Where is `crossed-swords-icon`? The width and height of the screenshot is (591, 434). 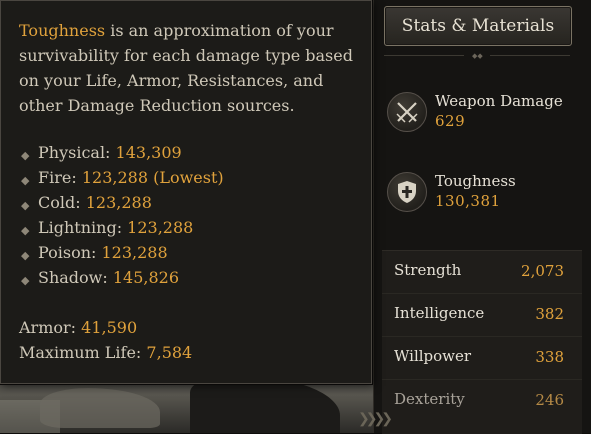
crossed-swords-icon is located at coordinates (407, 112).